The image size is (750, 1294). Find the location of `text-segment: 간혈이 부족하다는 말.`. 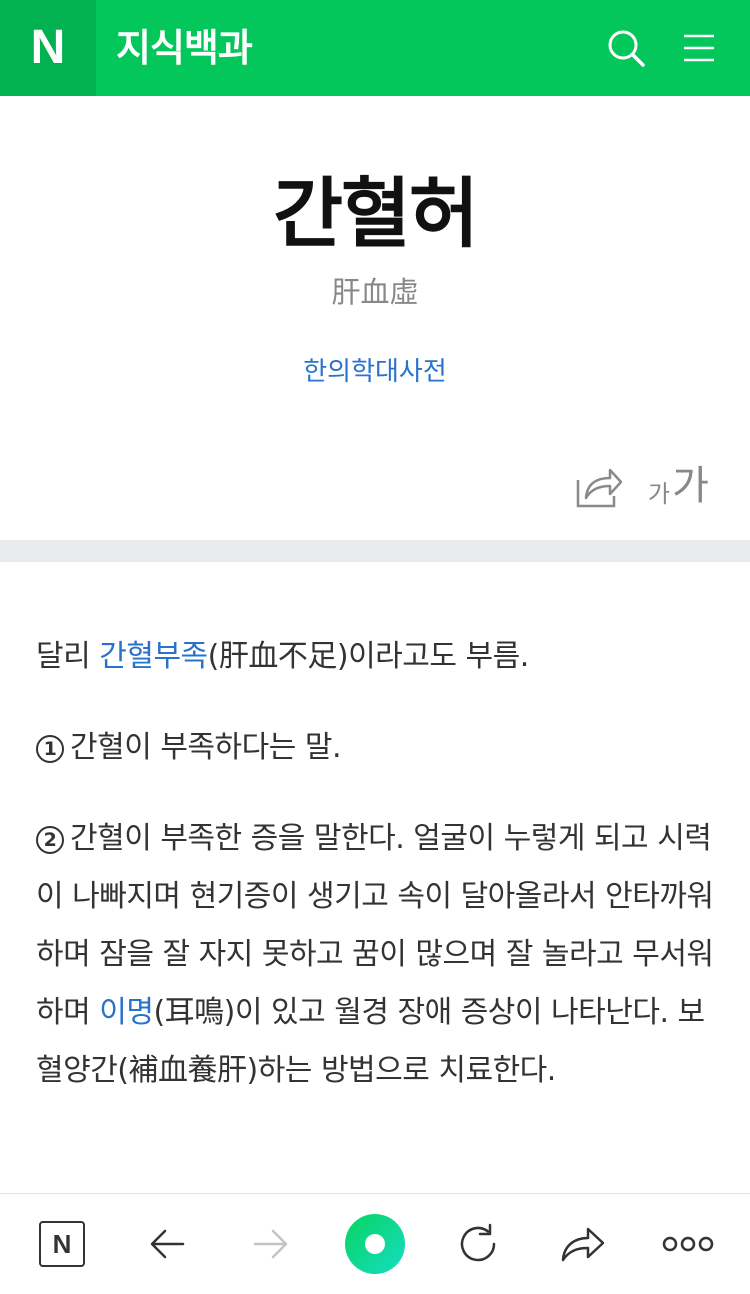

text-segment: 간혈이 부족하다는 말. is located at coordinates (206, 747).